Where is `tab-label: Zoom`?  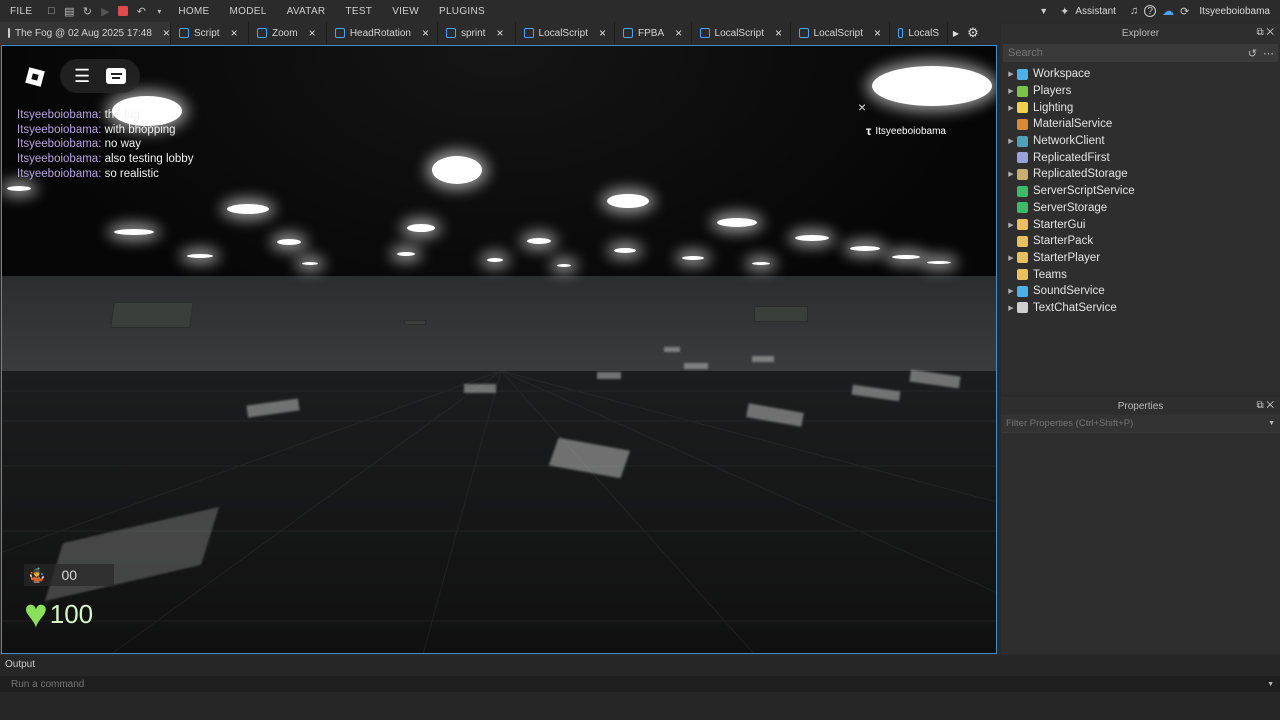
tab-label: Zoom is located at coordinates (285, 33).